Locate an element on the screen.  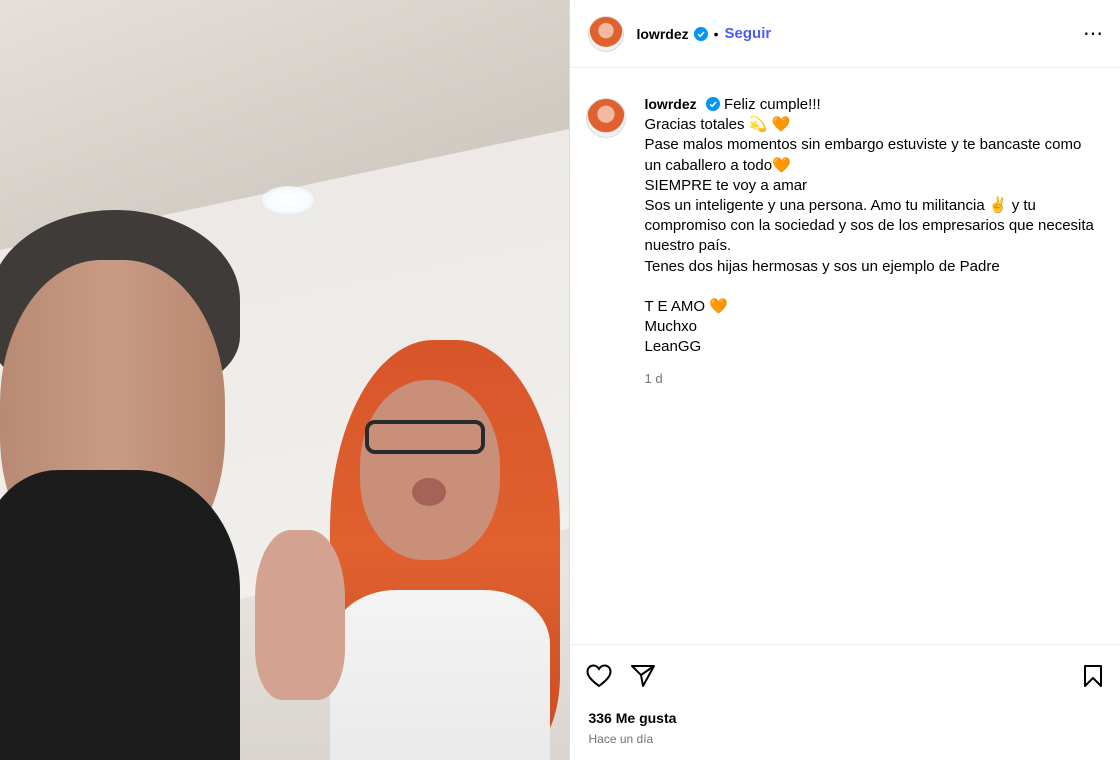
caption-closing-line: LeanGG is located at coordinates (673, 347).